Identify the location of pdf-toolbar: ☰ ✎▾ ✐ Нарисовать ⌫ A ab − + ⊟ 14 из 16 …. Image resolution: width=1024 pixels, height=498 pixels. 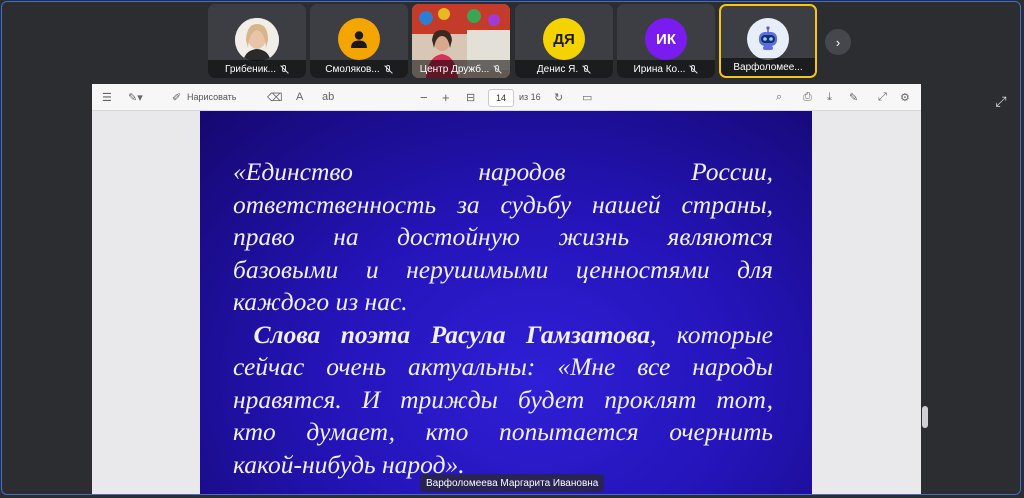
(506, 97).